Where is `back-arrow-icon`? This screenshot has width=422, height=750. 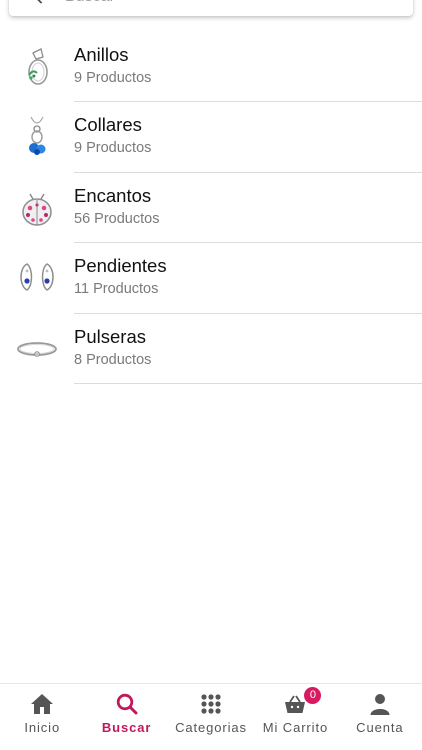 back-arrow-icon is located at coordinates (41, 3).